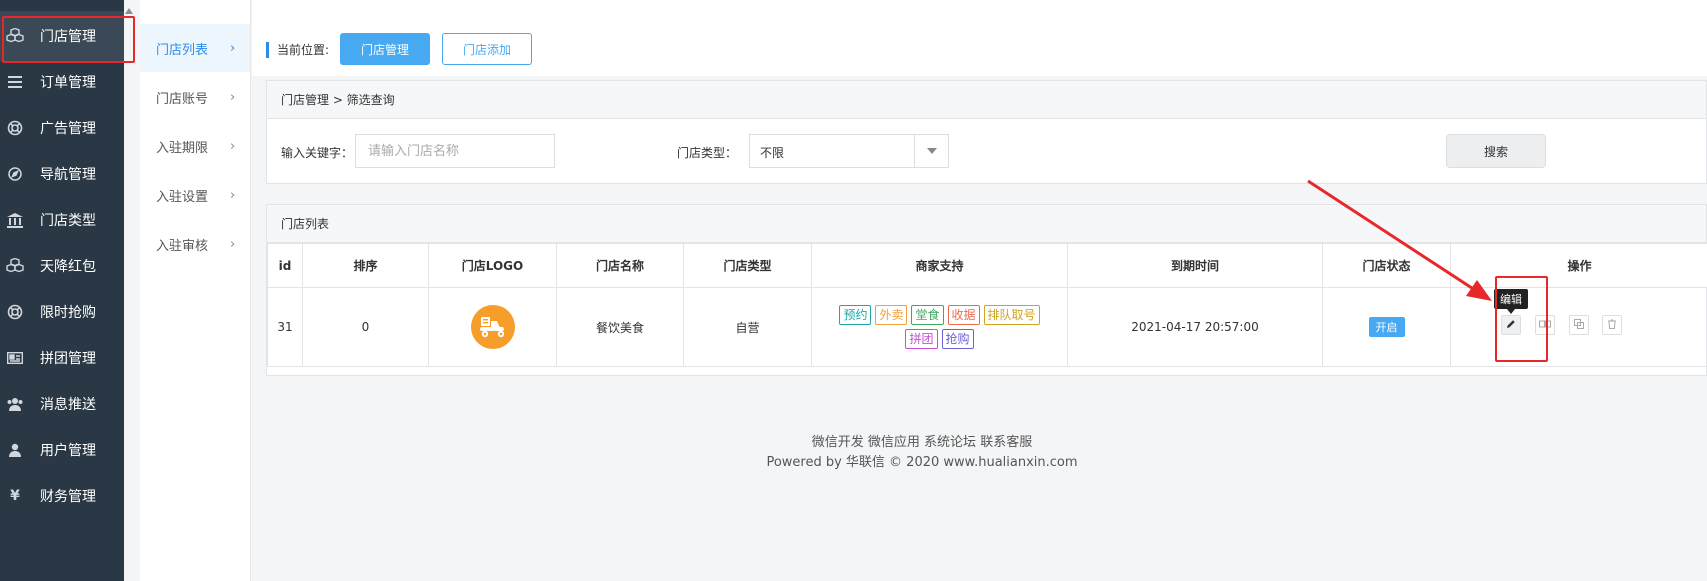  I want to click on cell-expire: 2021-04-17 20:57:00, so click(1195, 327).